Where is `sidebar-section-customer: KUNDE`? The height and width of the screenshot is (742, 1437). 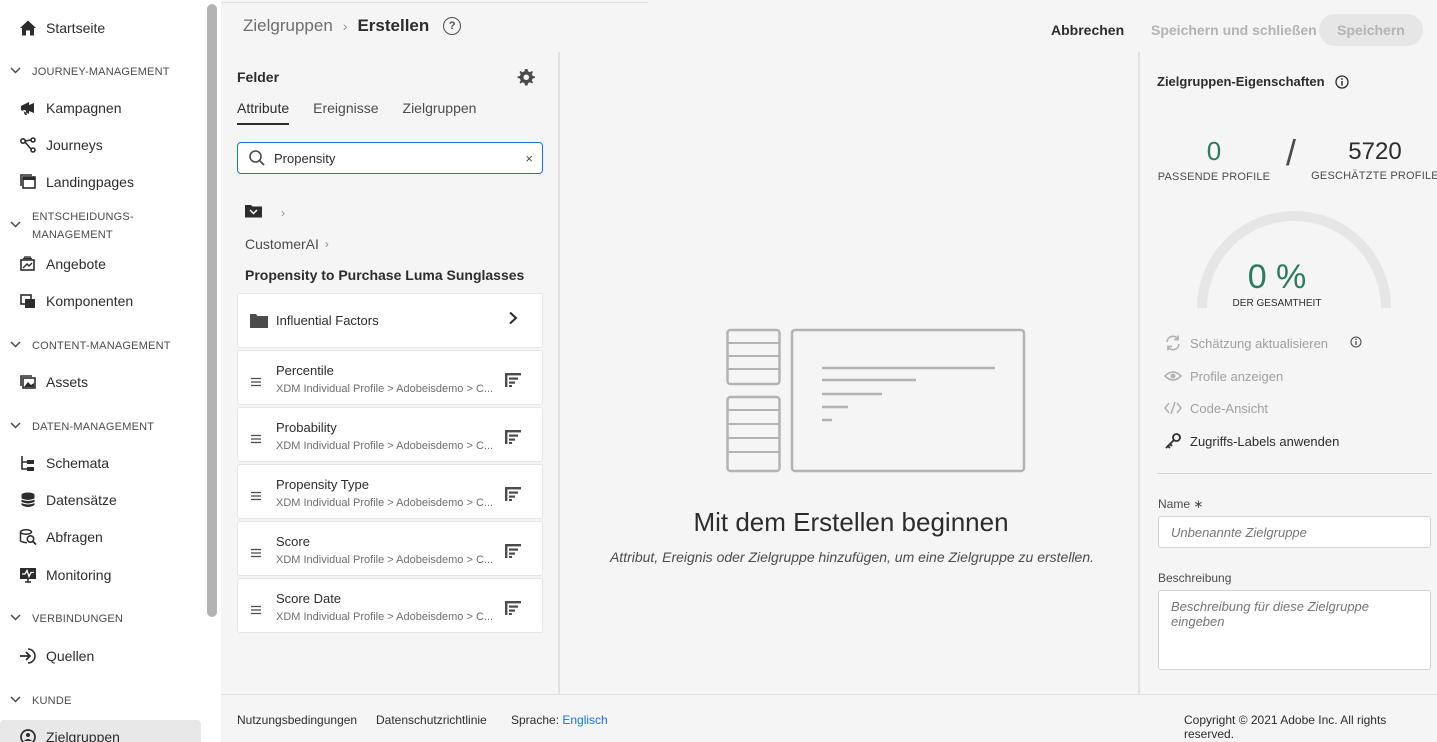
sidebar-section-customer: KUNDE is located at coordinates (41, 701).